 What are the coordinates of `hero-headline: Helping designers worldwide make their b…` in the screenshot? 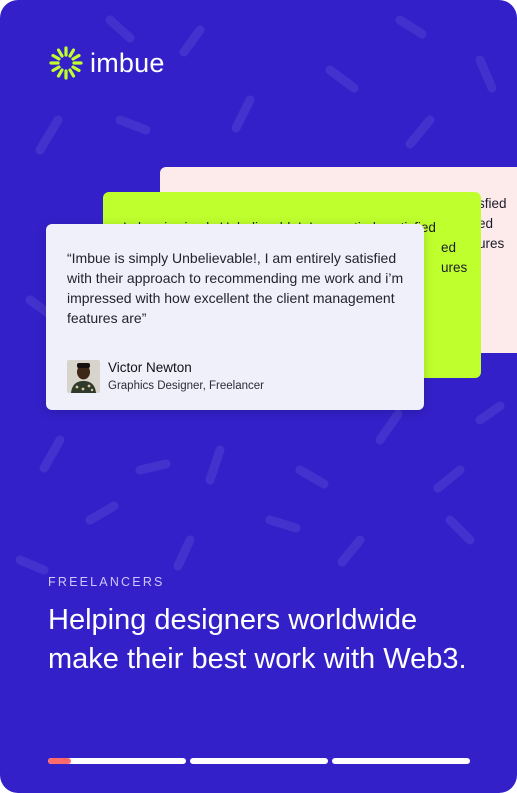 It's located at (257, 639).